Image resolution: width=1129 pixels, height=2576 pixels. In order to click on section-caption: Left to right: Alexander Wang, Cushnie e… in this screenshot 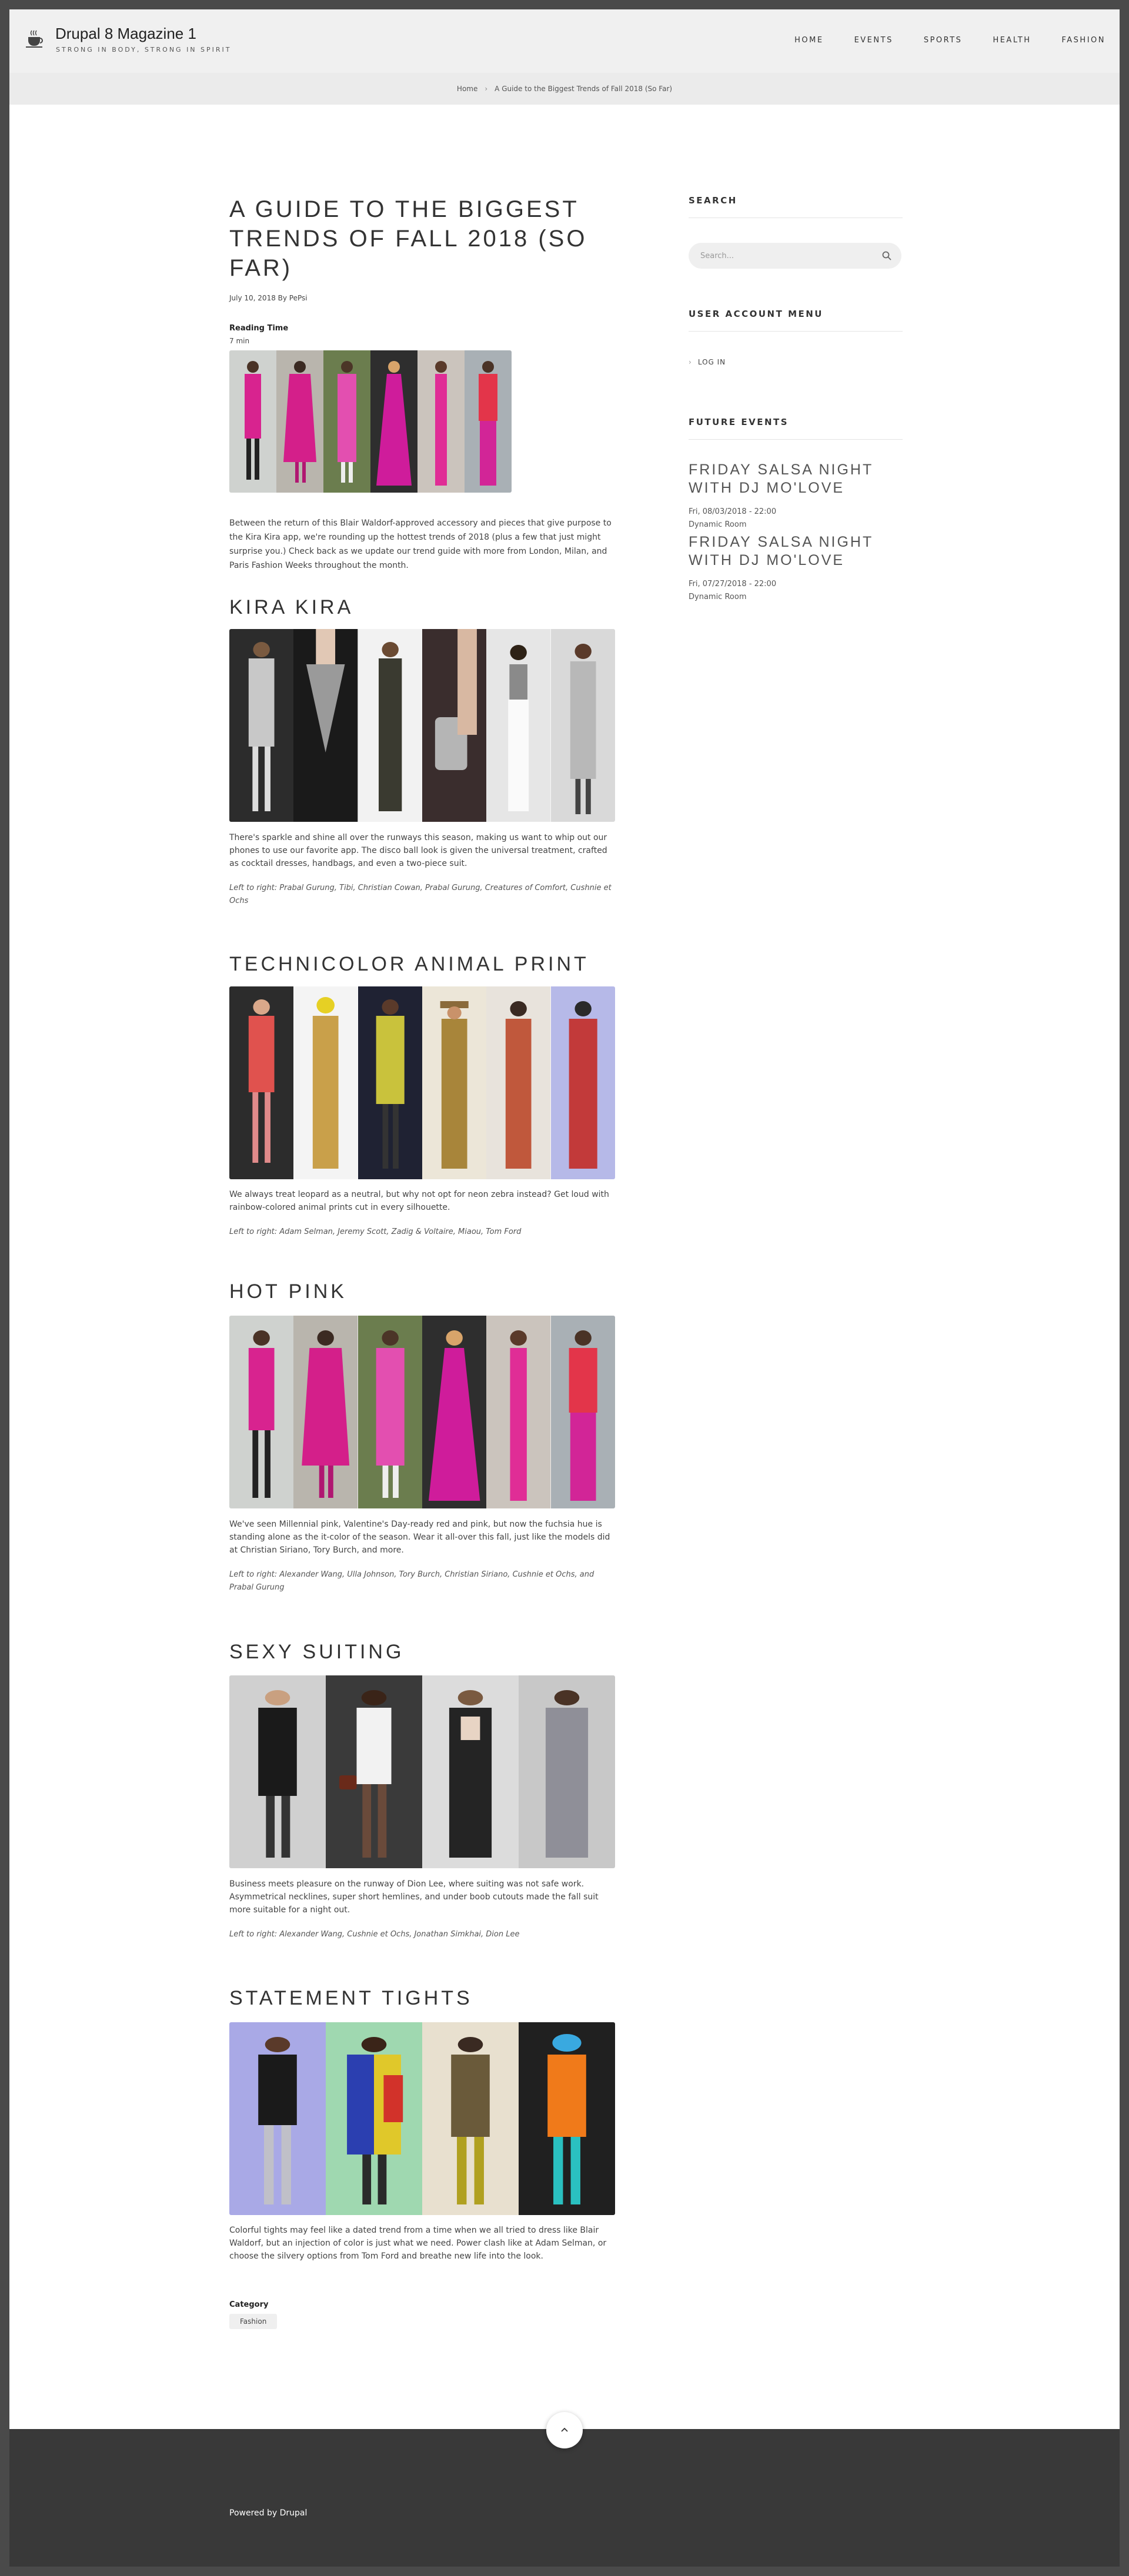, I will do `click(374, 1934)`.